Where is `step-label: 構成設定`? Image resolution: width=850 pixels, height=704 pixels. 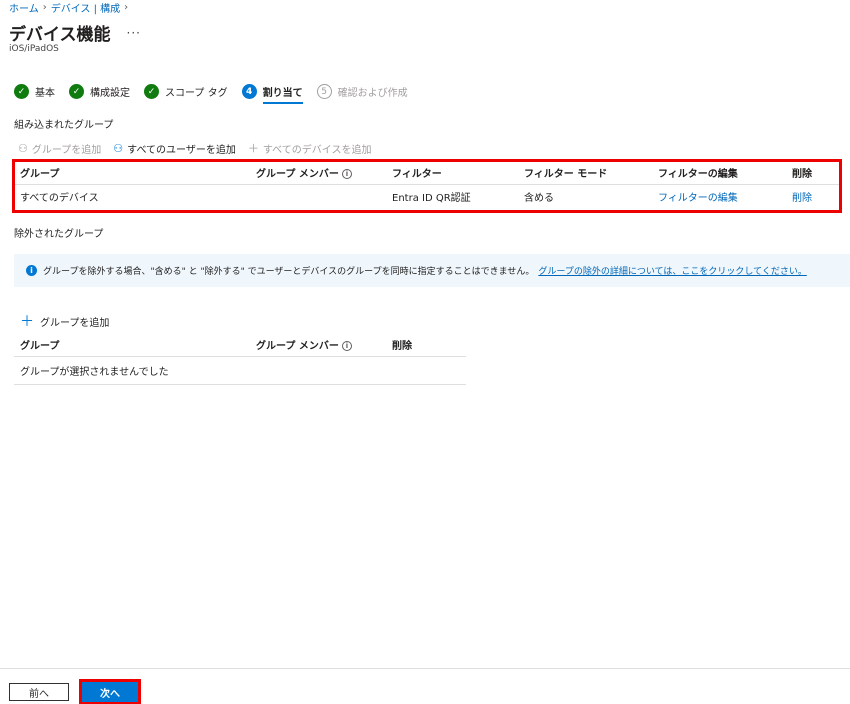 step-label: 構成設定 is located at coordinates (110, 93).